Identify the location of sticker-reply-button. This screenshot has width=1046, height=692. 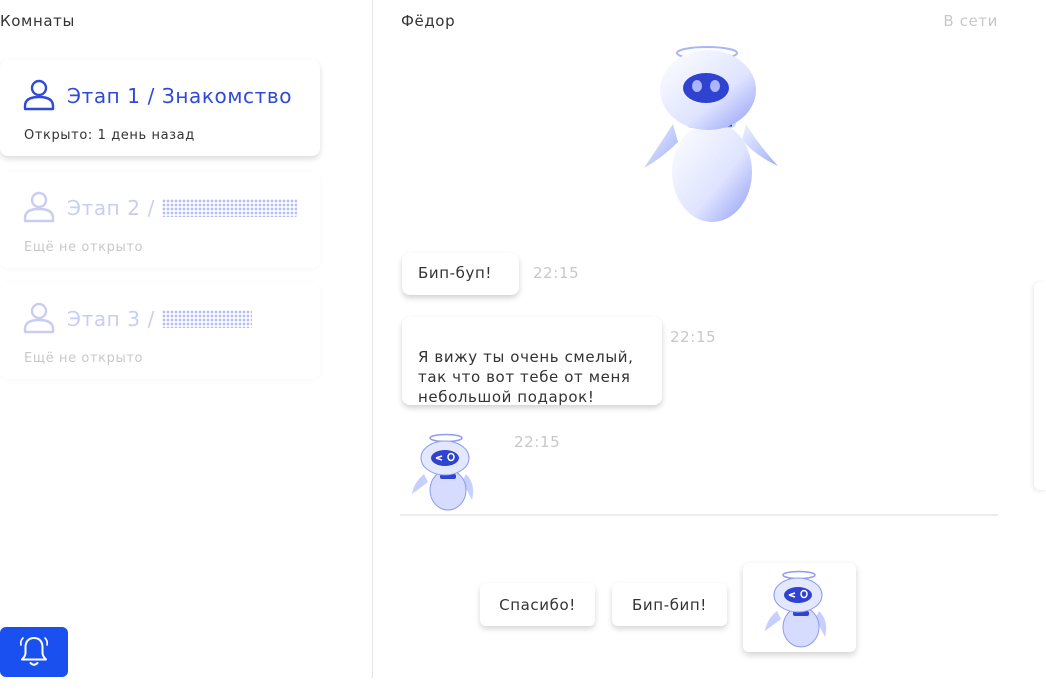
(799, 607).